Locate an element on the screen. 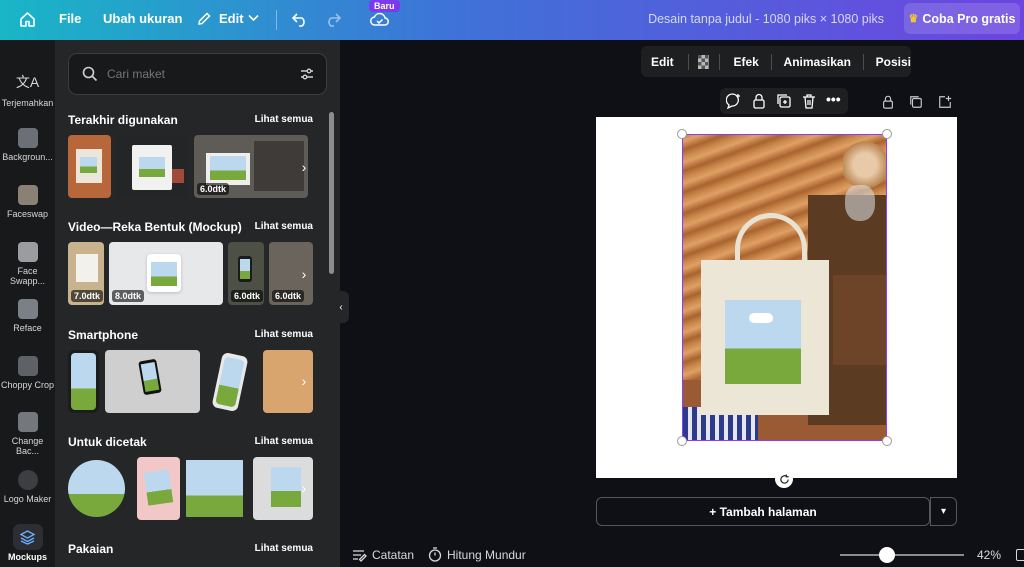  file-menu: File is located at coordinates (70, 18).